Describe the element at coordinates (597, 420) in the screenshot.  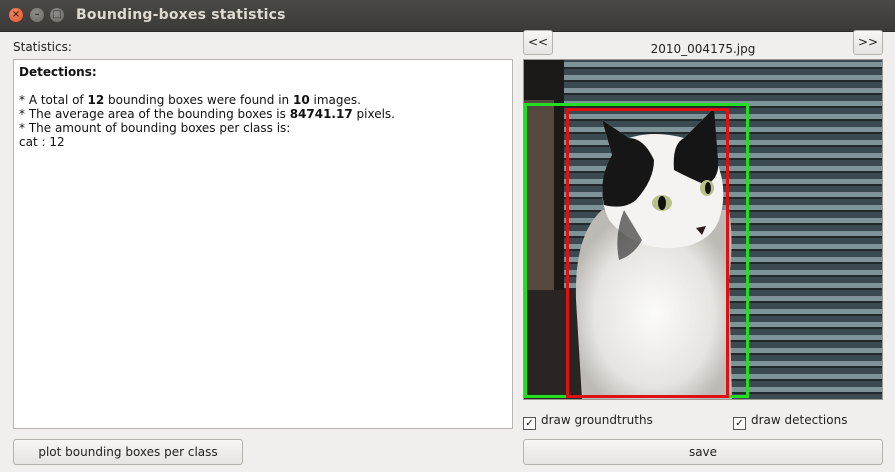
I see `draw-groundtruths-label: draw groundtruths` at that location.